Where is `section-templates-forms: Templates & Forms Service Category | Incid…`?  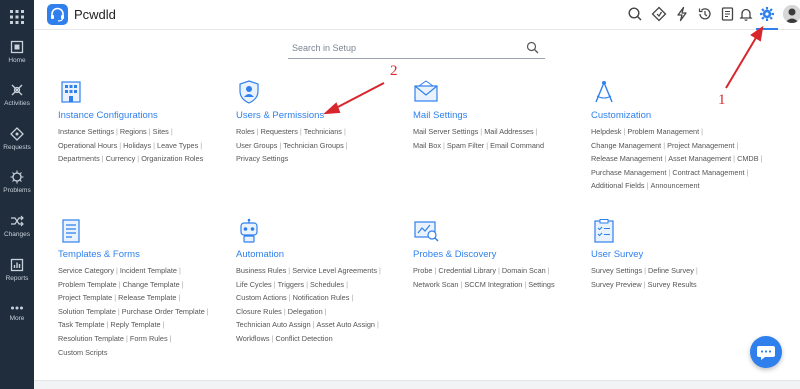 section-templates-forms: Templates & Forms Service Category | Incid… is located at coordinates (134, 288).